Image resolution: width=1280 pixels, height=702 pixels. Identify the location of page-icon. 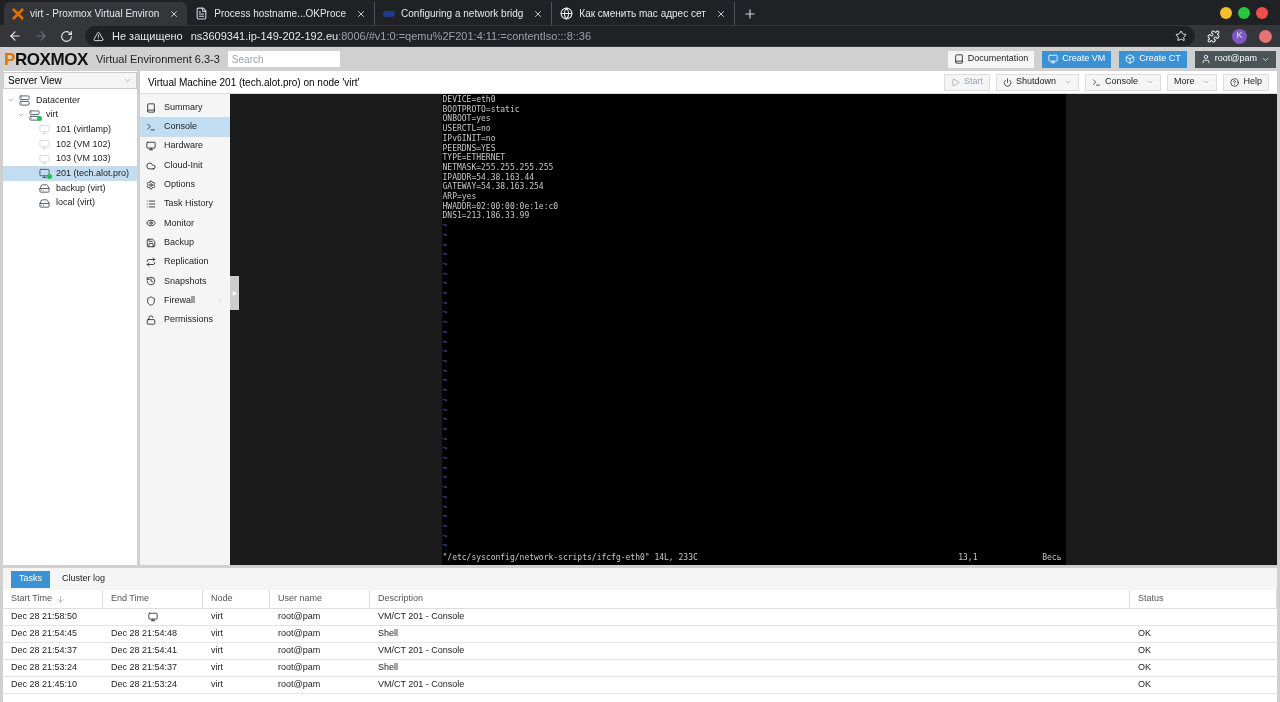
(202, 13).